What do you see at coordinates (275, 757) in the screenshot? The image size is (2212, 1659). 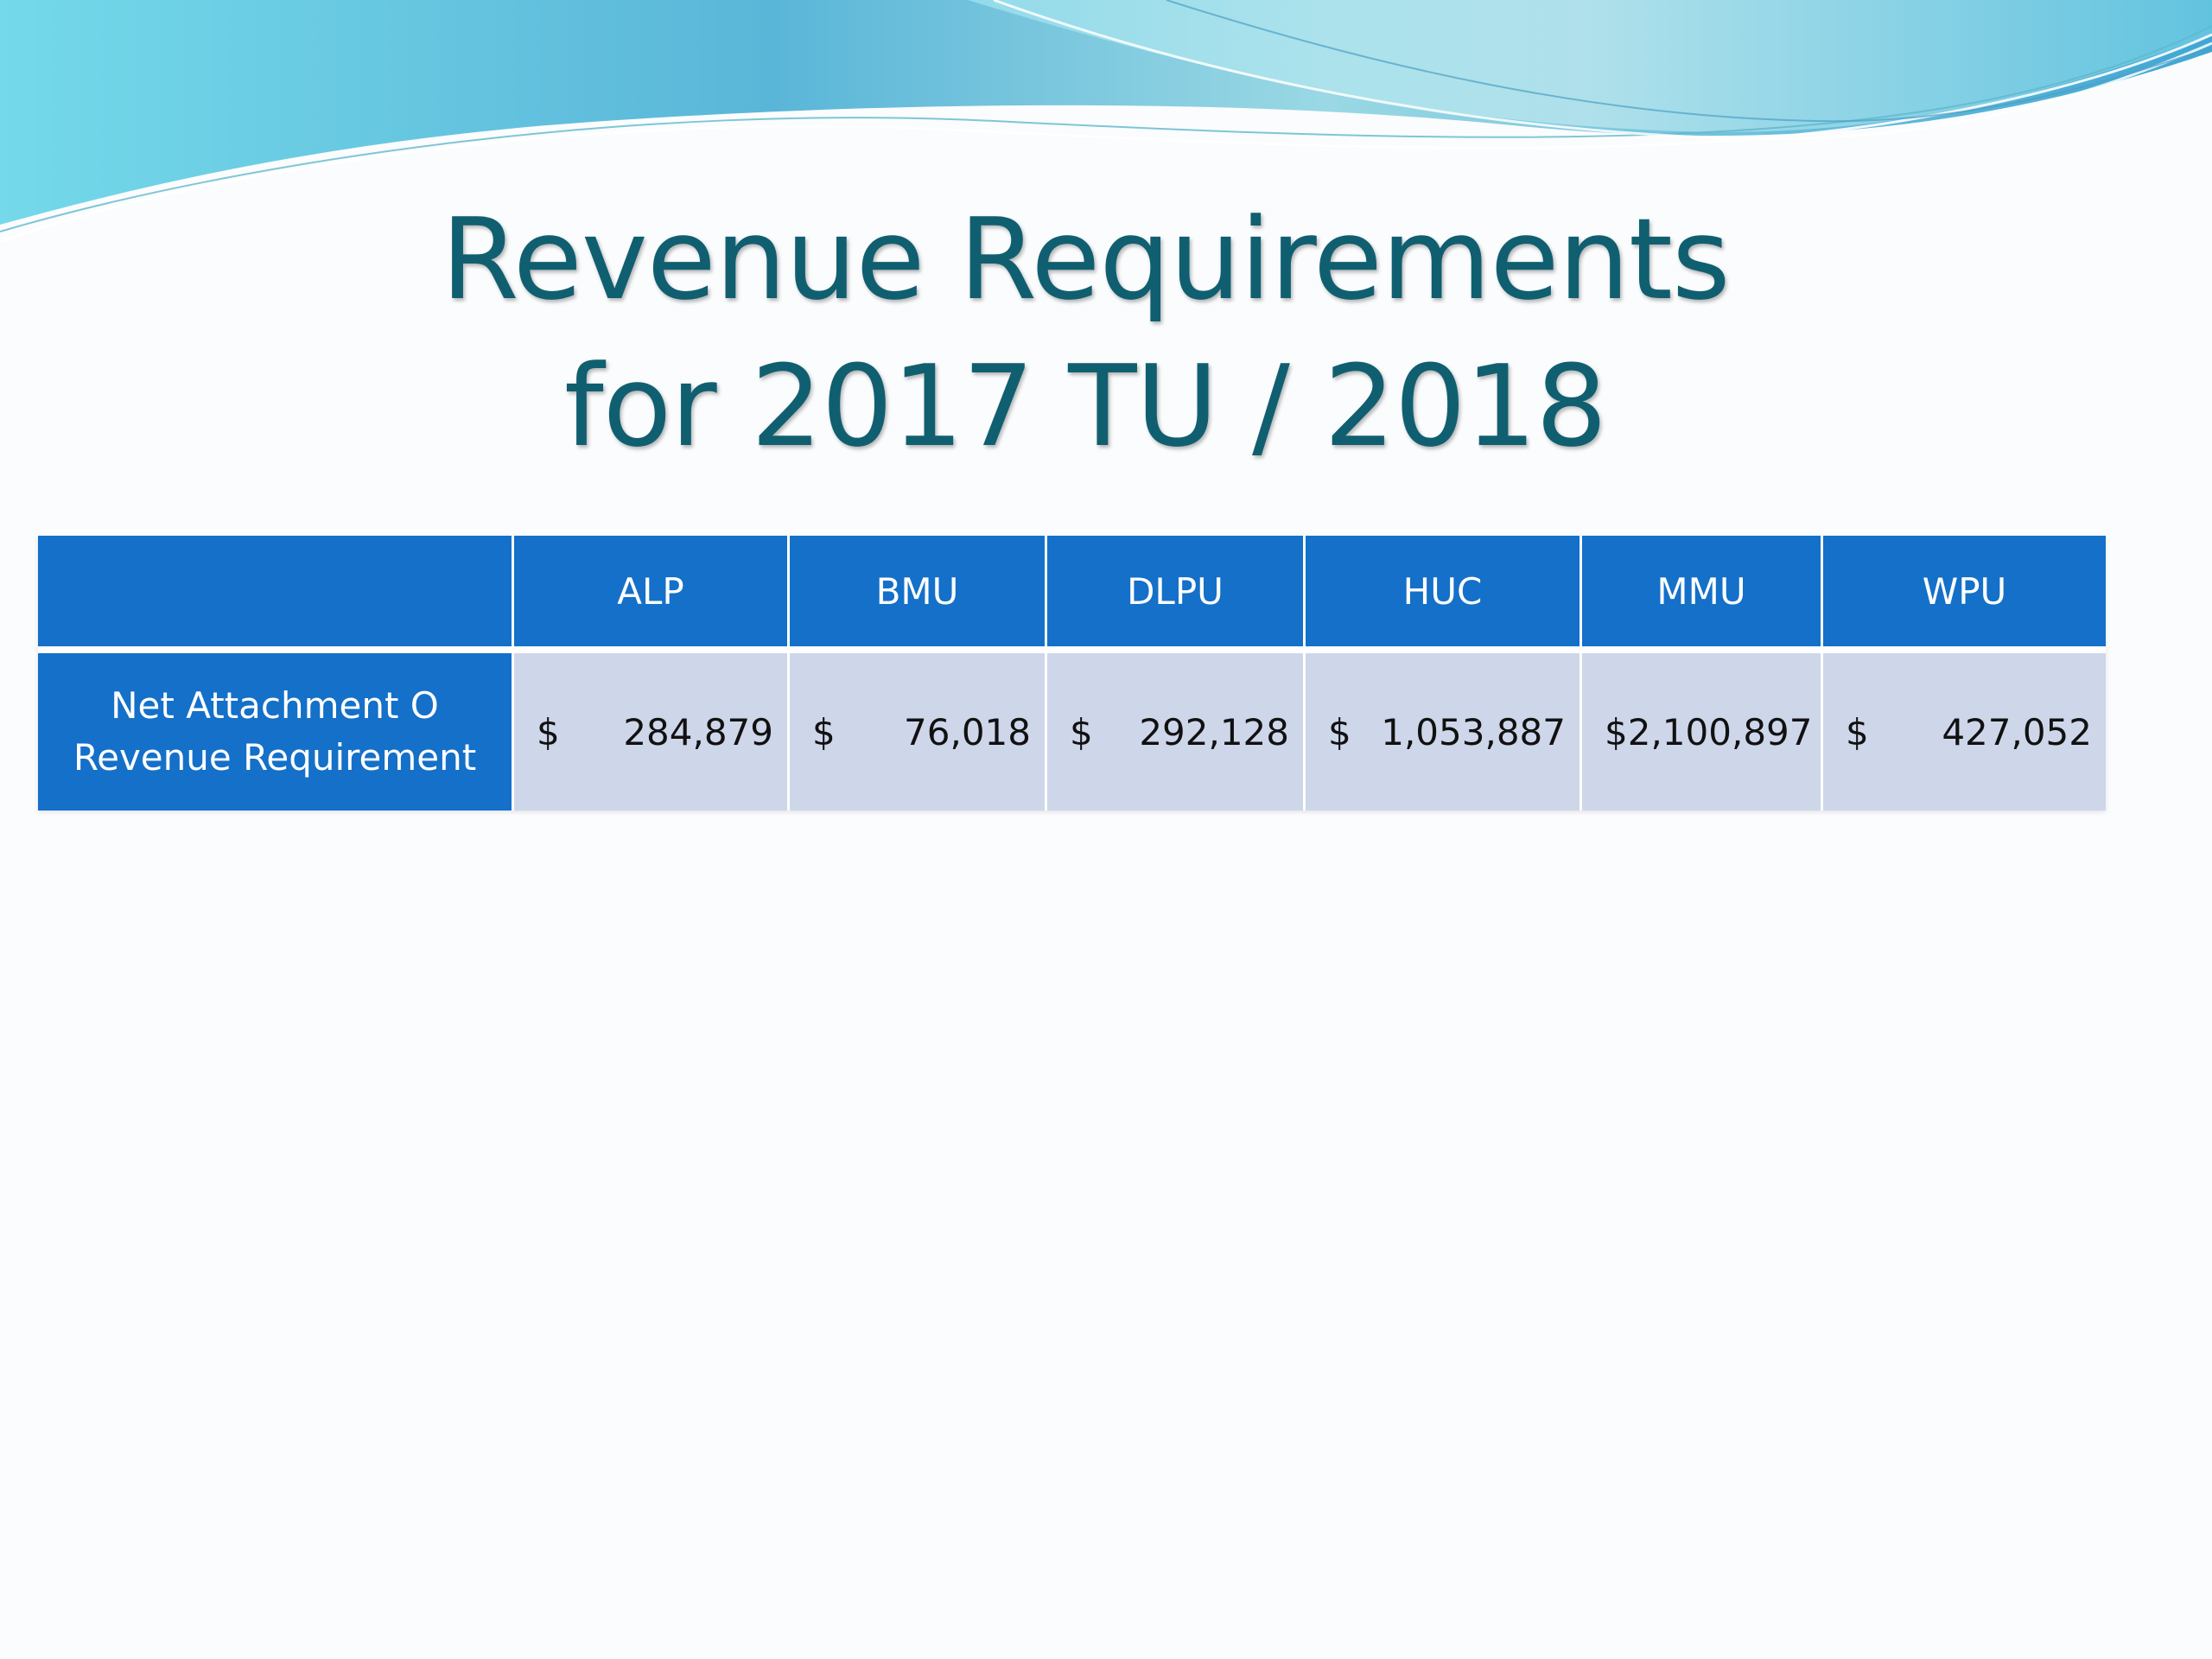 I see `row-label-line-2: Revenue Requirement` at bounding box center [275, 757].